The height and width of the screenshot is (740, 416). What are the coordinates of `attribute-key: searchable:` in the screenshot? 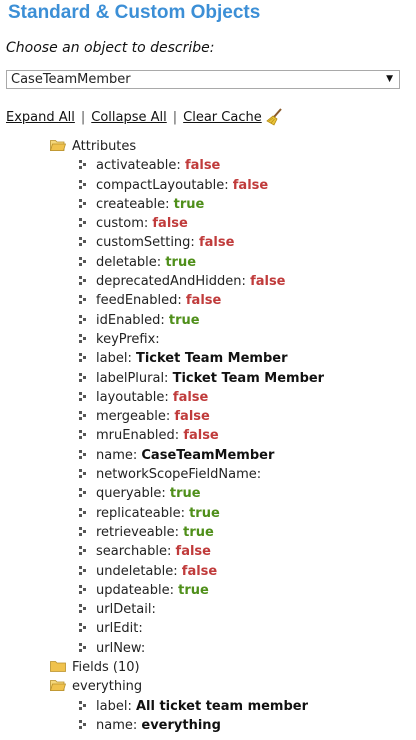 It's located at (134, 552).